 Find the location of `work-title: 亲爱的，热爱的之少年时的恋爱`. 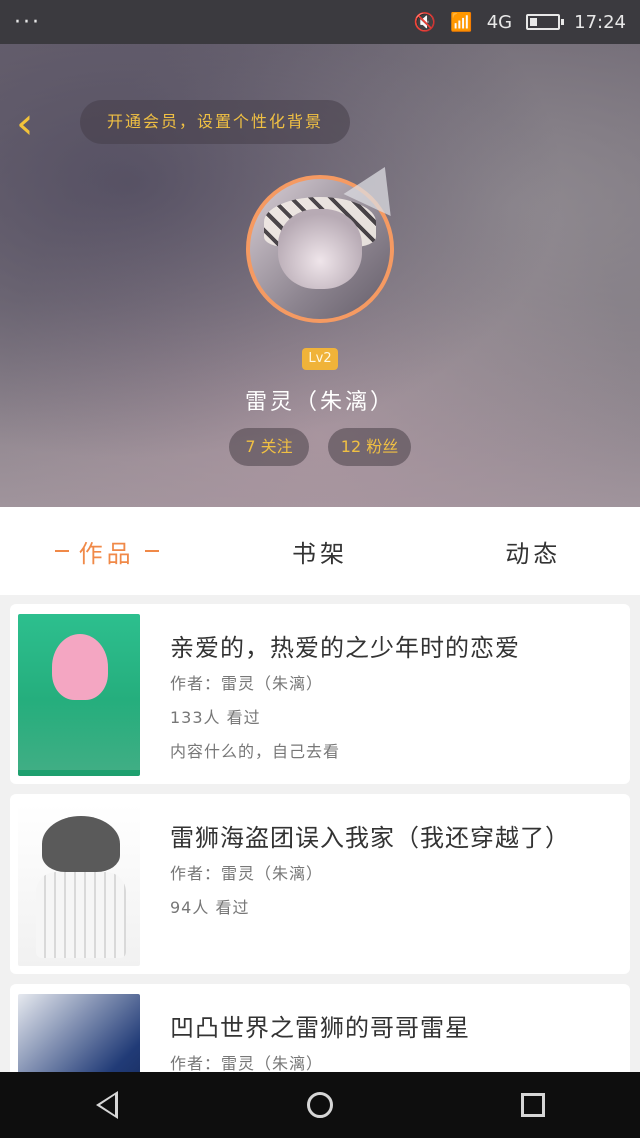

work-title: 亲爱的，热爱的之少年时的恋爱 is located at coordinates (345, 648).